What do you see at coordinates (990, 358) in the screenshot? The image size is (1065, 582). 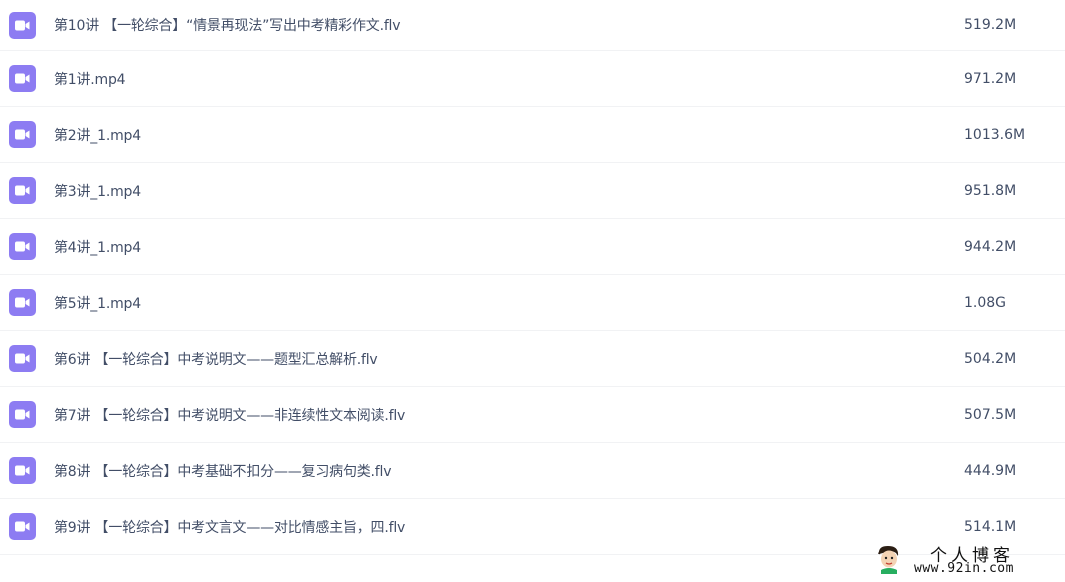 I see `file-size: 504.2M` at bounding box center [990, 358].